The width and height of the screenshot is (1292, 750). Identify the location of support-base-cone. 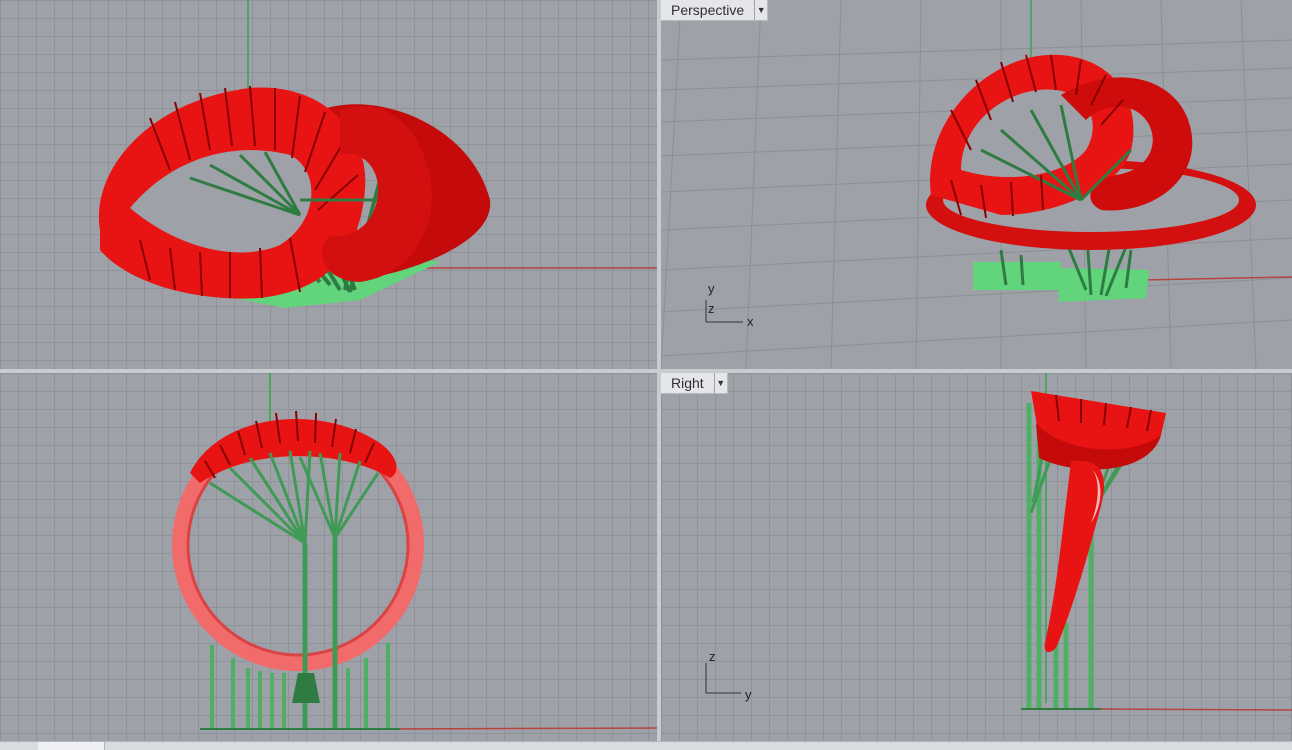
(306, 688).